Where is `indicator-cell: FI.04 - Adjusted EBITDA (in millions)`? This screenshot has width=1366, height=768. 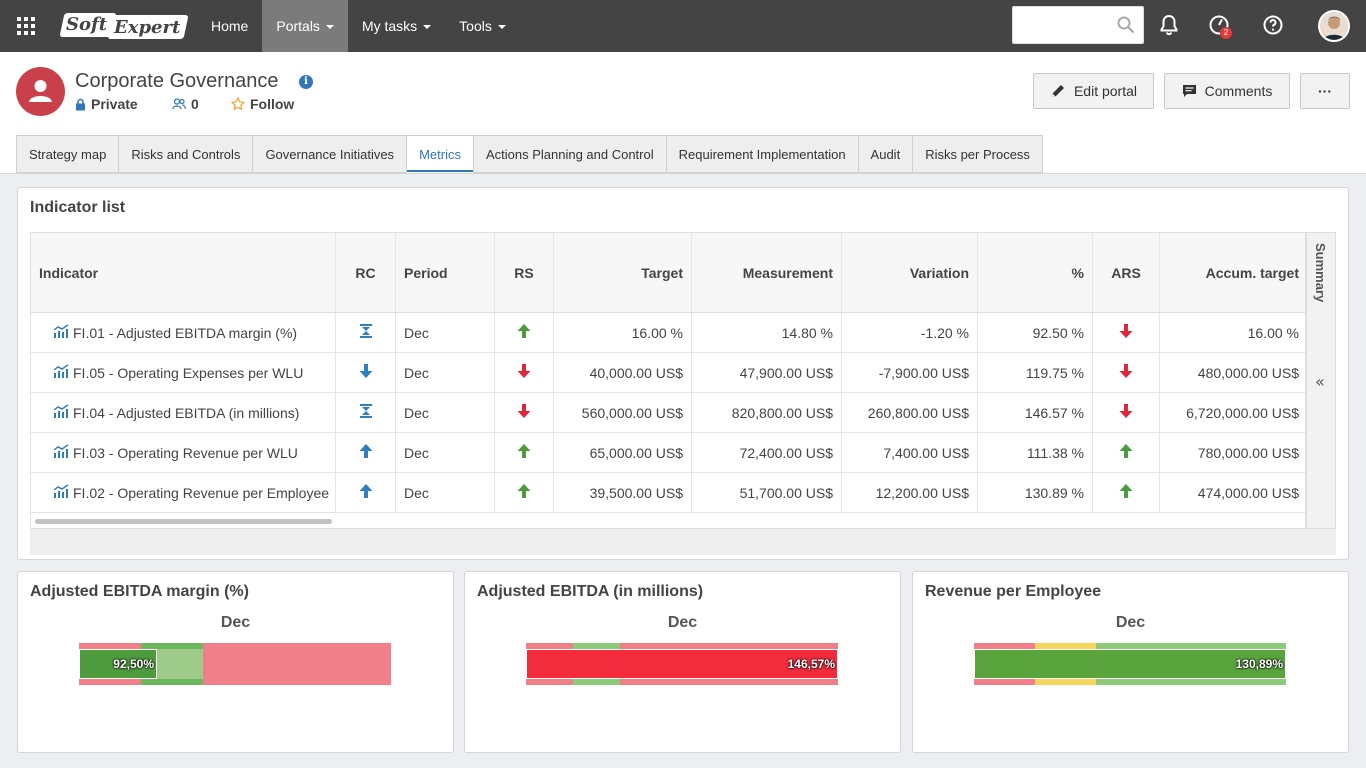
indicator-cell: FI.04 - Adjusted EBITDA (in millions) is located at coordinates (183, 412).